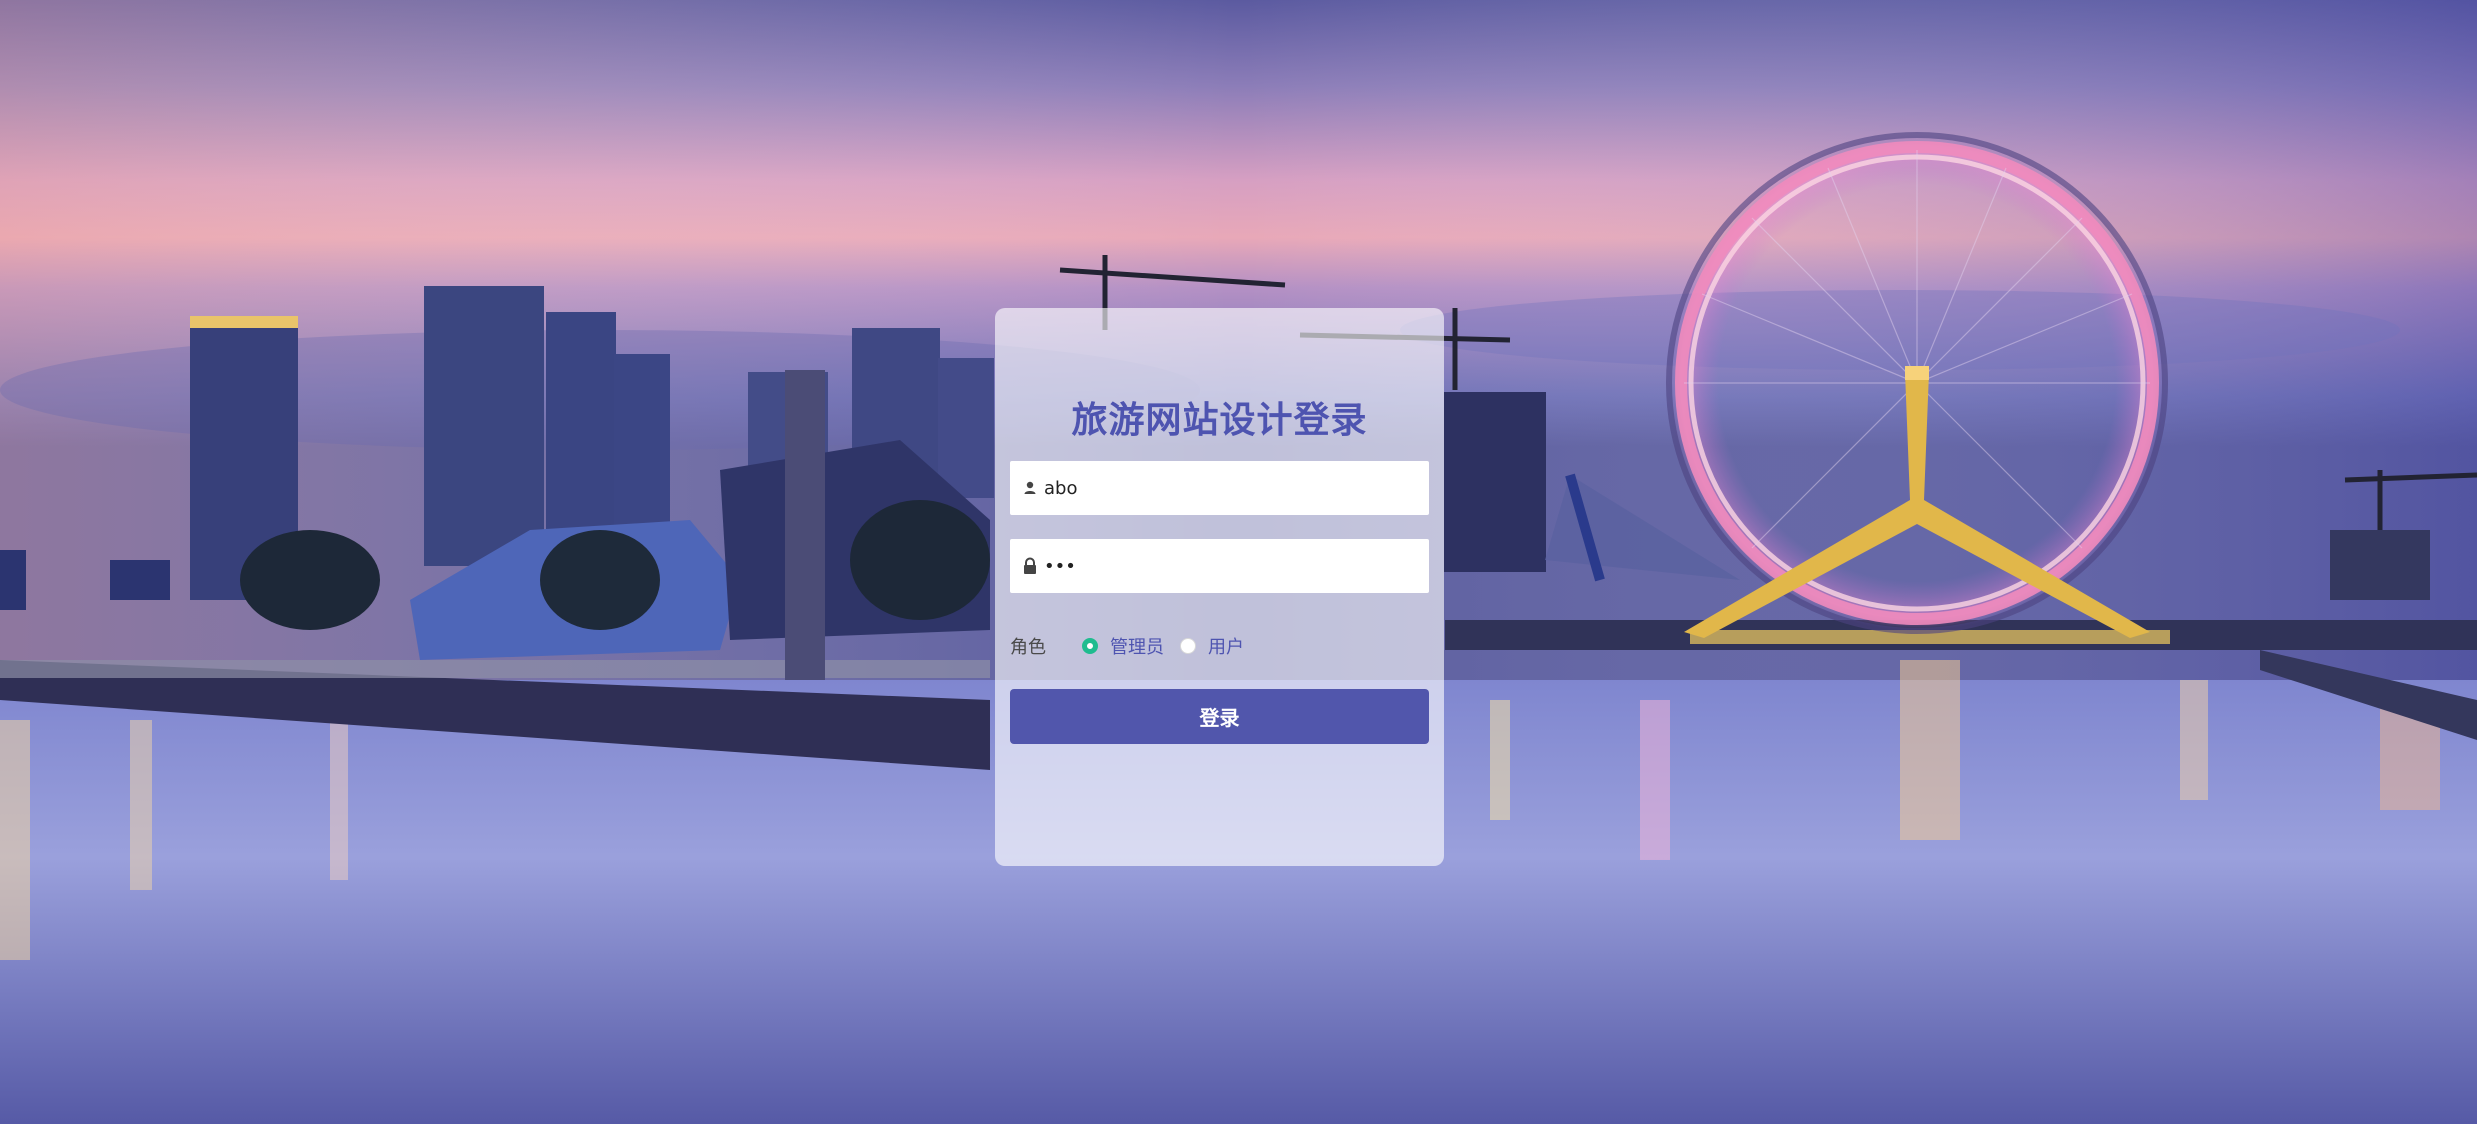  I want to click on password-field, so click(1219, 566).